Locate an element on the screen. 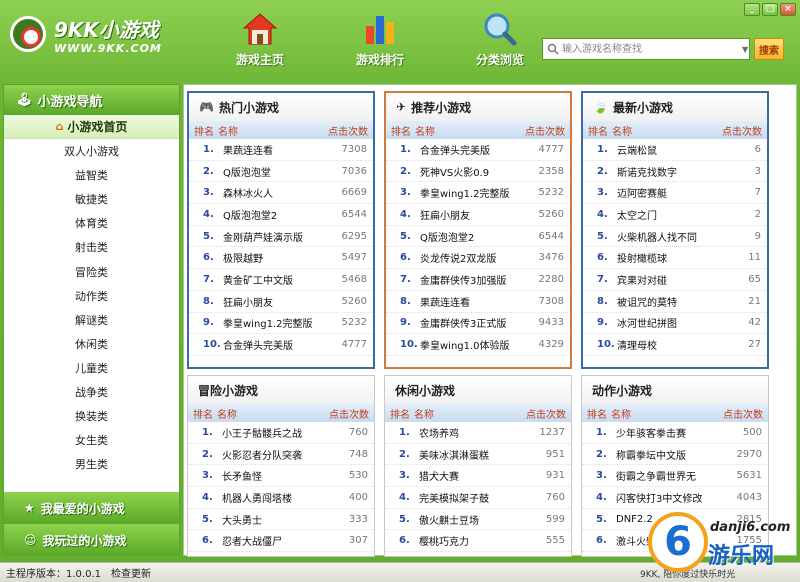 The height and width of the screenshot is (582, 800). game-name: 极限越野 is located at coordinates (282, 257).